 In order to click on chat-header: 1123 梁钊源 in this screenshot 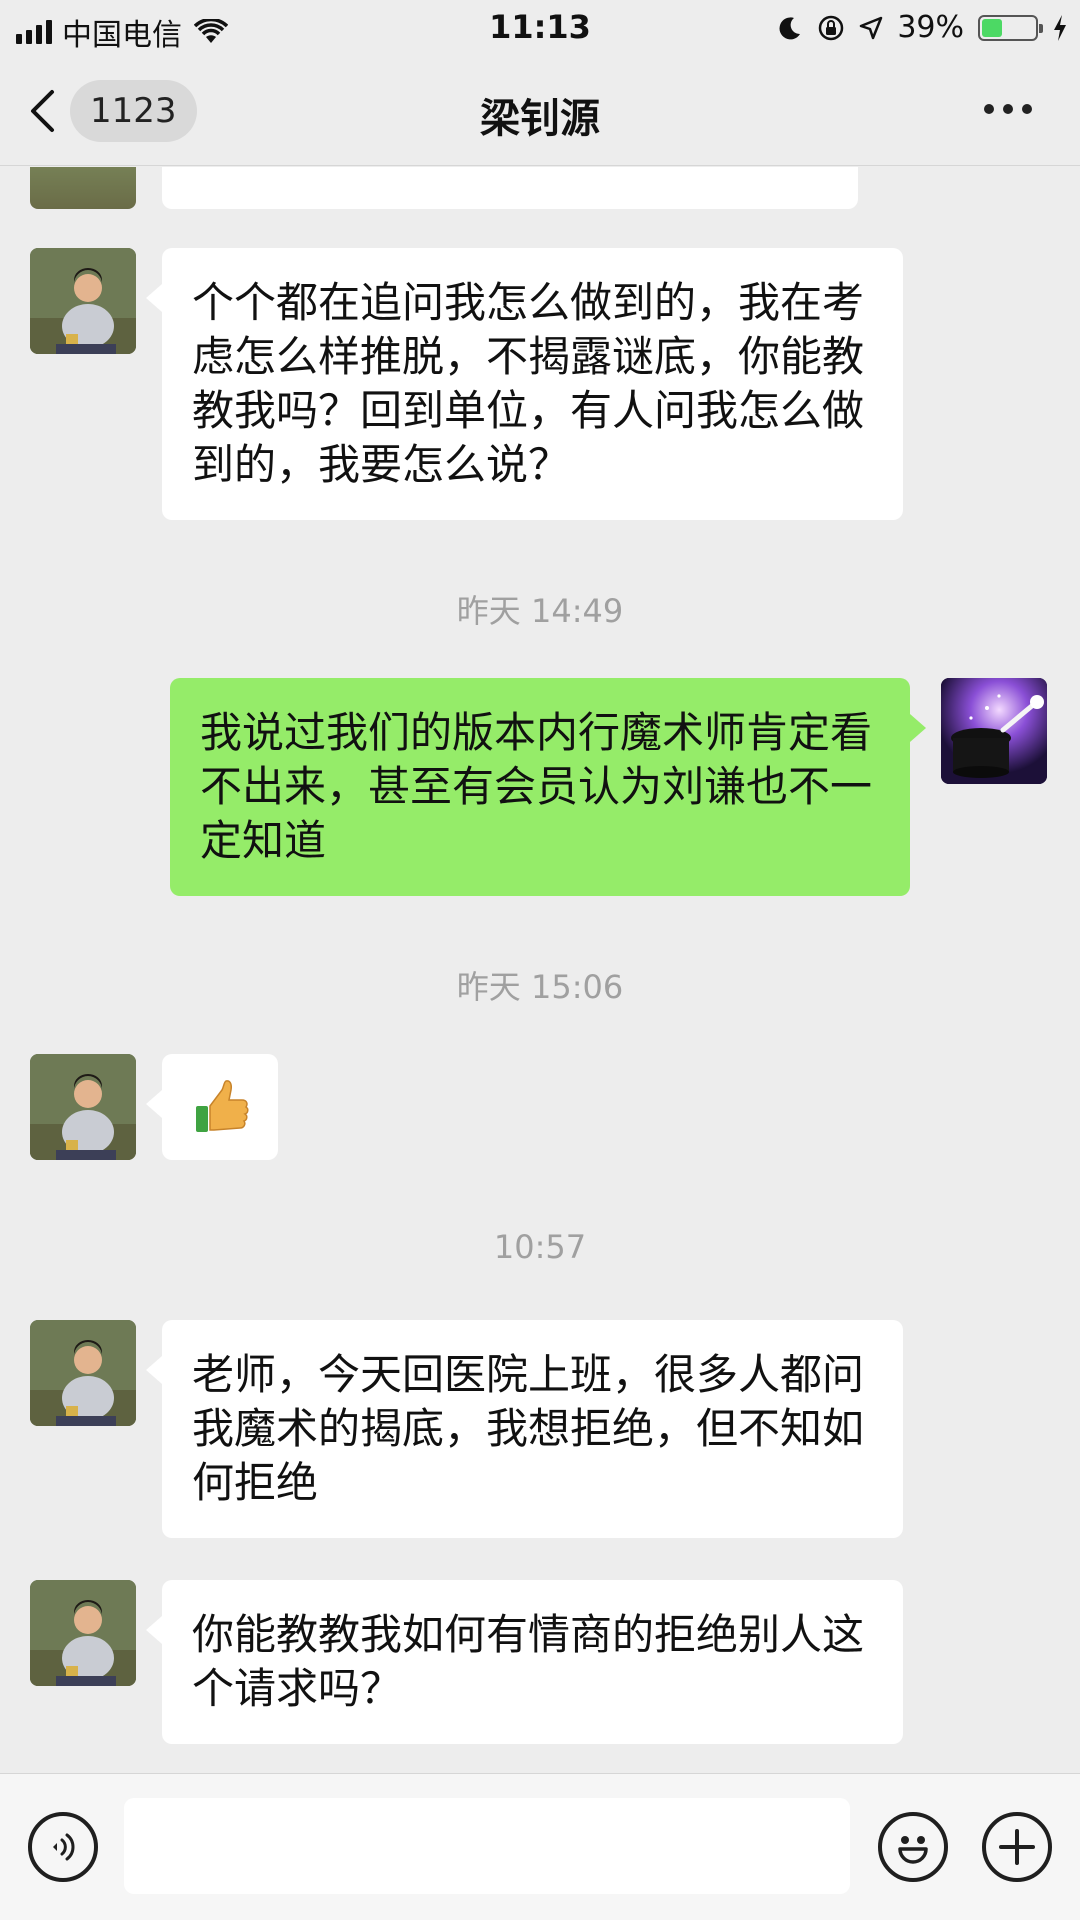, I will do `click(540, 111)`.